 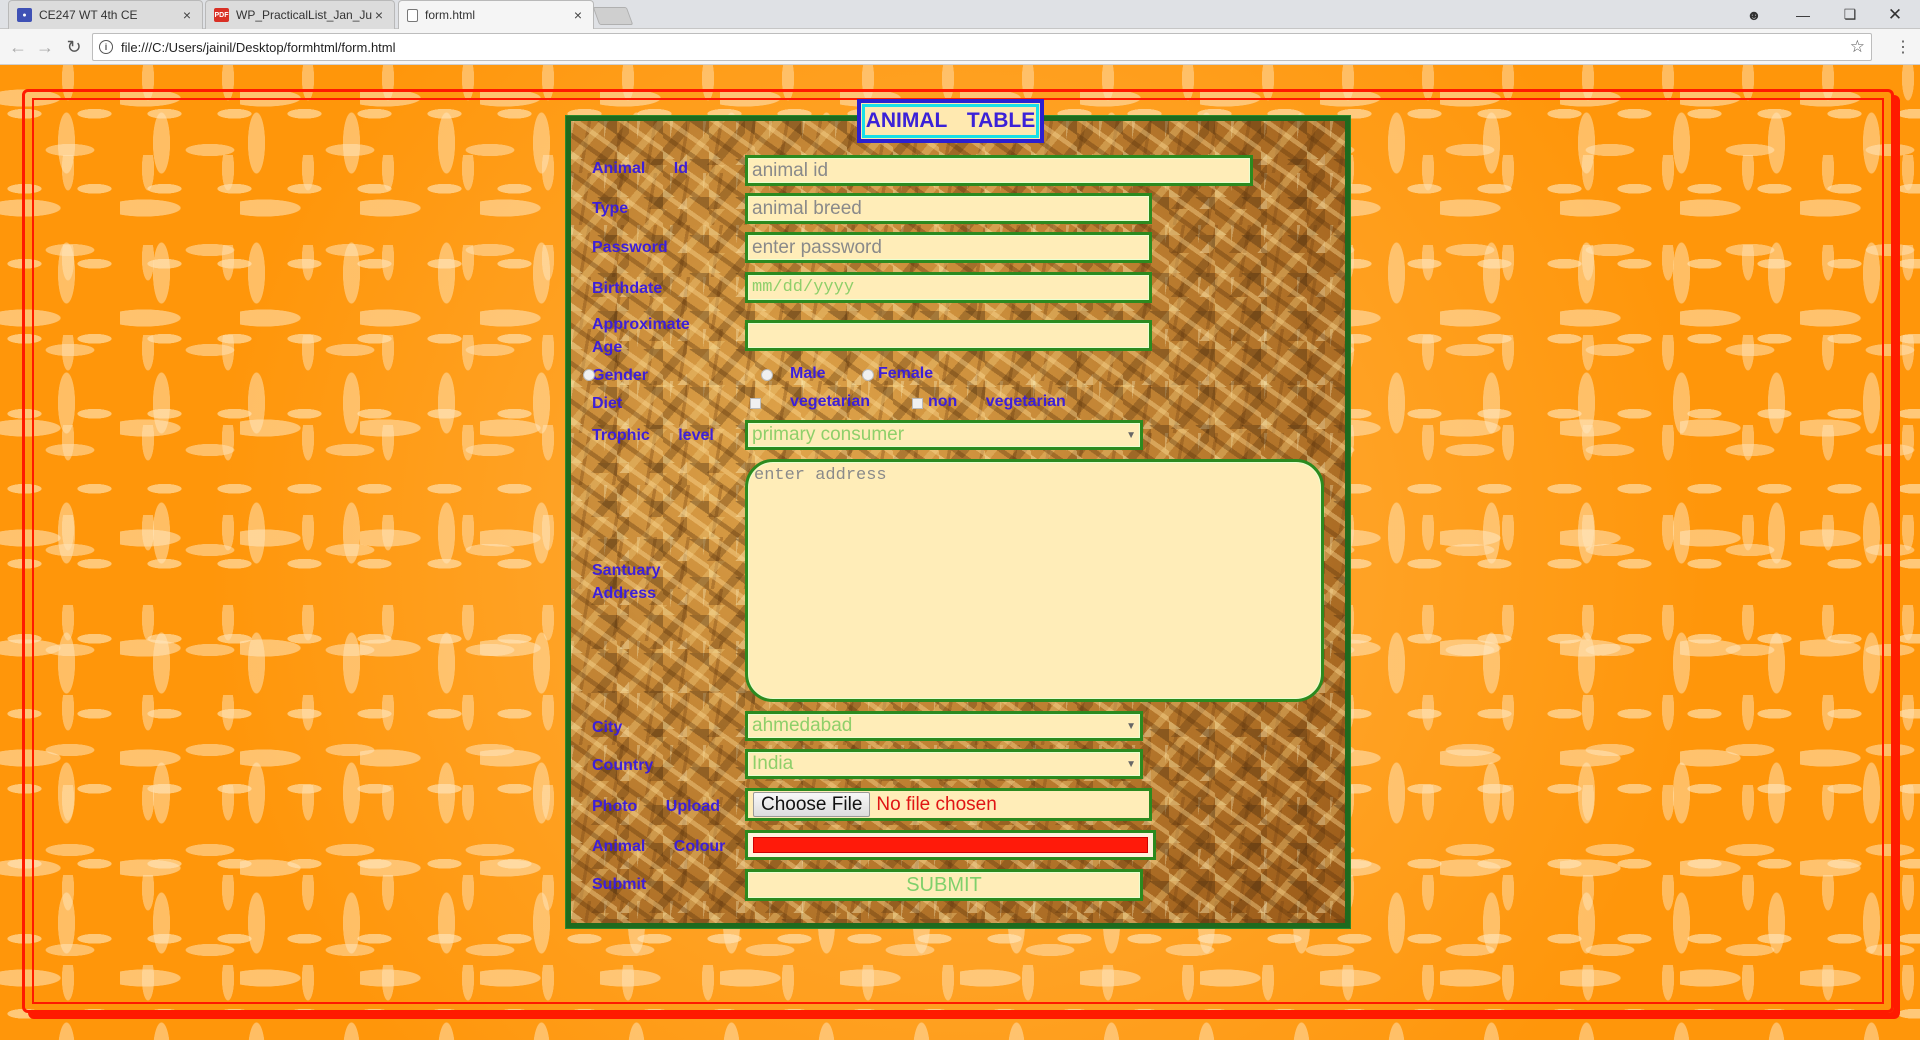 I want to click on diet-vegetarian-label: vegetarian, so click(x=830, y=401).